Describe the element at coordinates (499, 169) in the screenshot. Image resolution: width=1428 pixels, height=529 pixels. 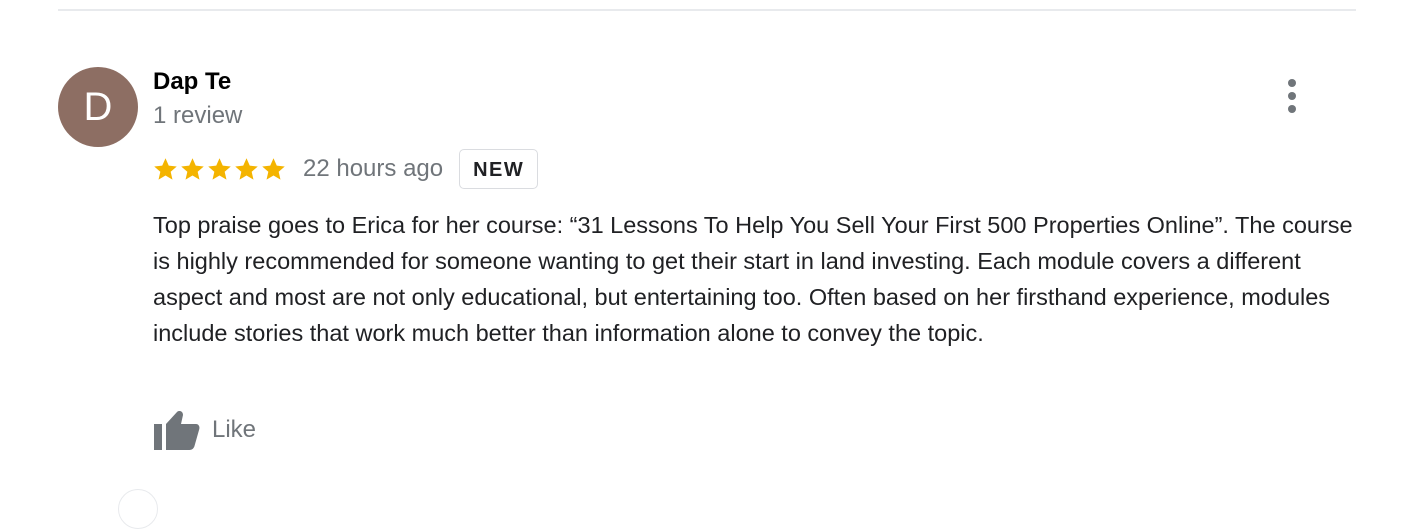
I see `new-badge: NEW` at that location.